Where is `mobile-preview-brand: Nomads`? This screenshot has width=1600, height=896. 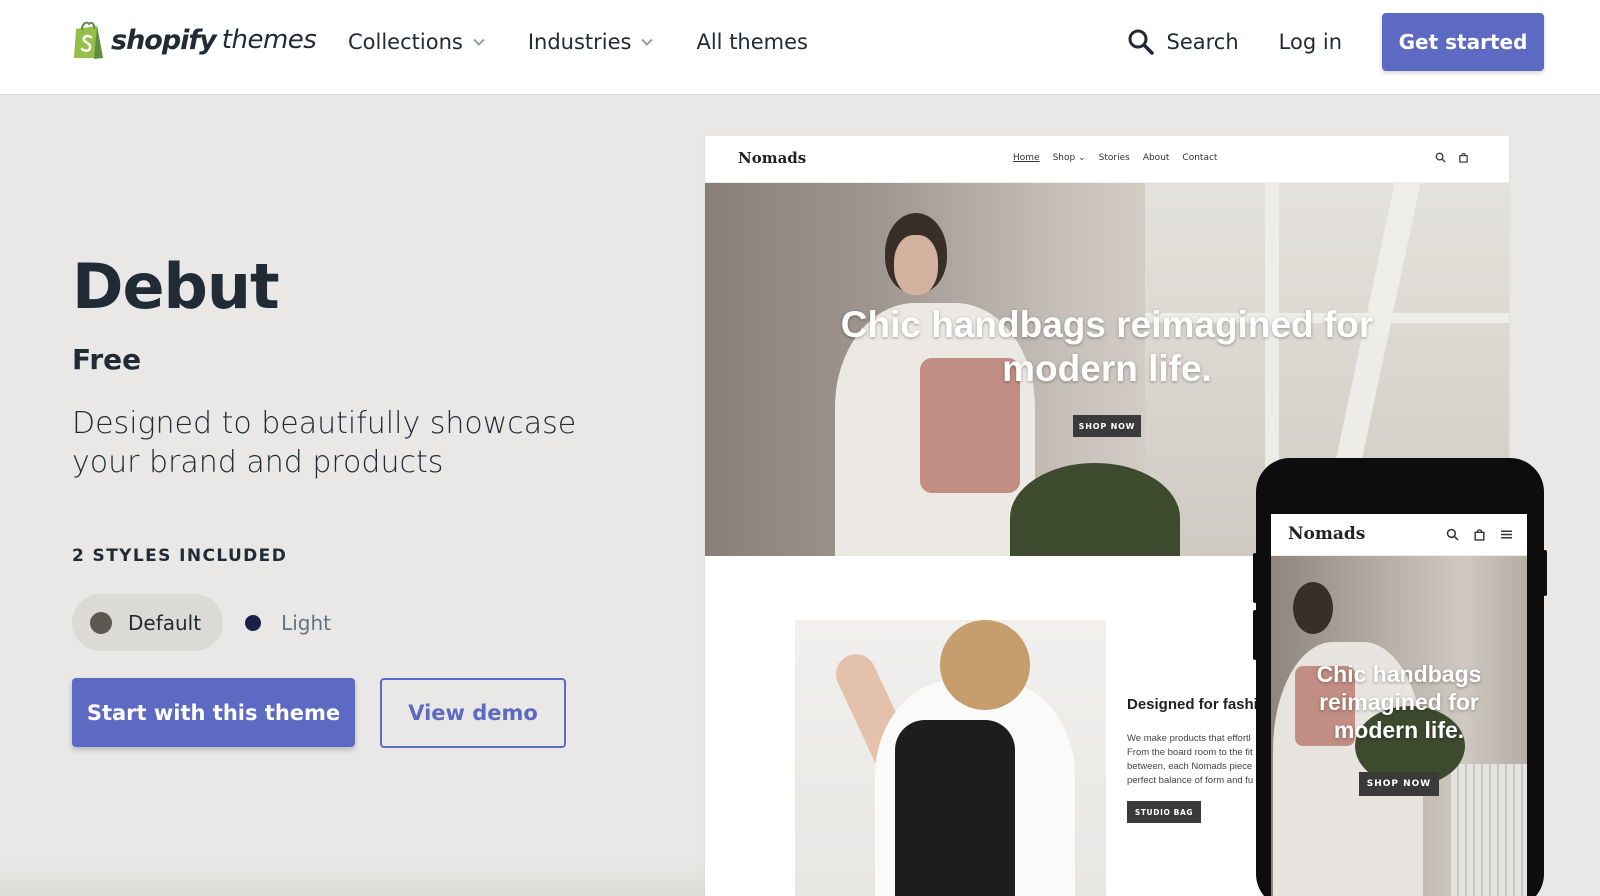 mobile-preview-brand: Nomads is located at coordinates (1327, 534).